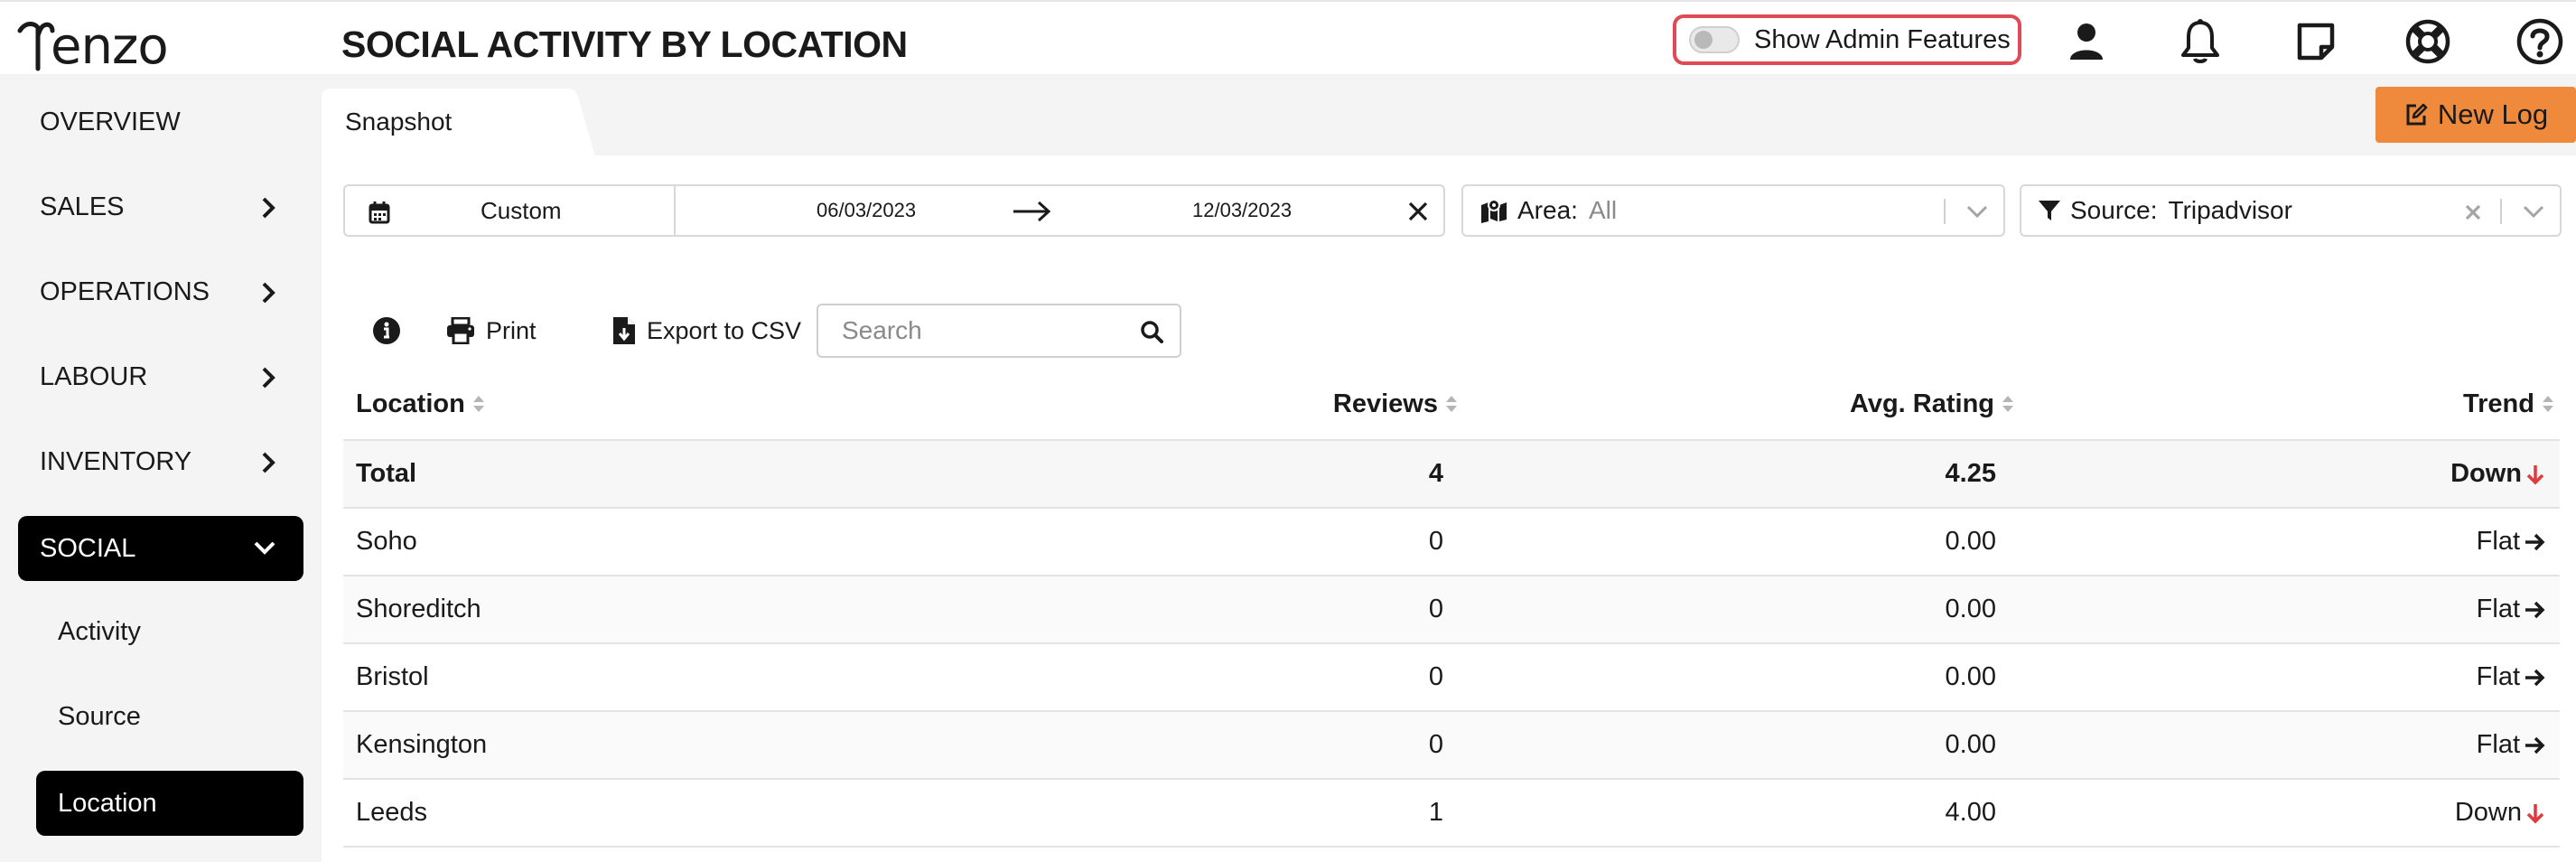 Image resolution: width=2576 pixels, height=862 pixels. I want to click on new-log-button: New Log, so click(2475, 115).